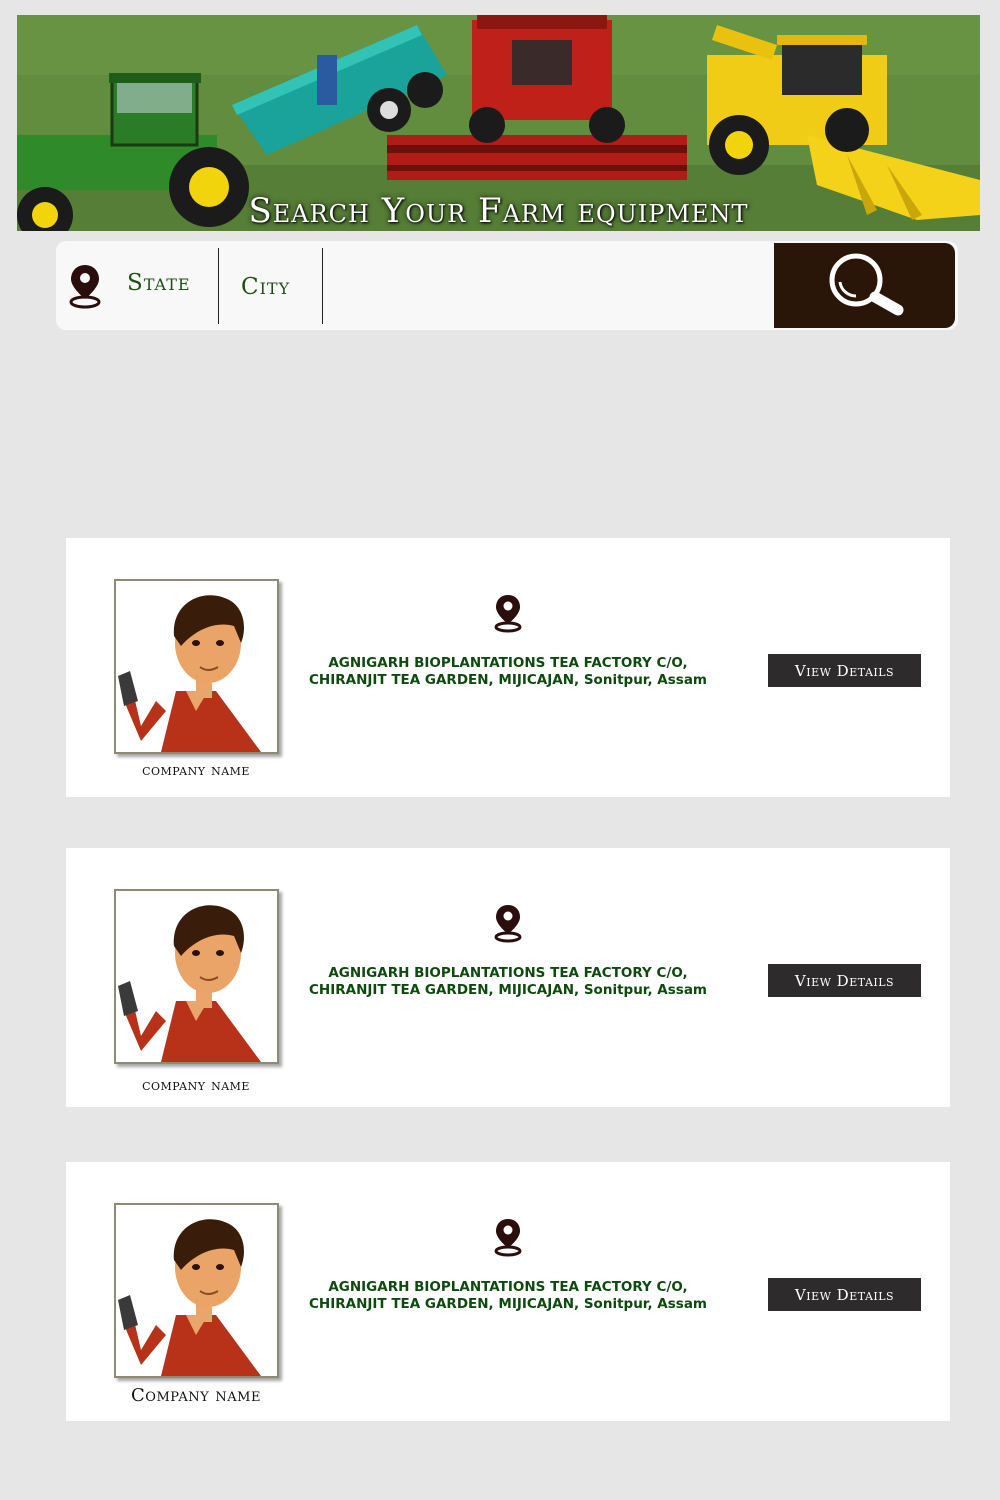  What do you see at coordinates (498, 123) in the screenshot?
I see `hero-banner: Search Your Farm equipment` at bounding box center [498, 123].